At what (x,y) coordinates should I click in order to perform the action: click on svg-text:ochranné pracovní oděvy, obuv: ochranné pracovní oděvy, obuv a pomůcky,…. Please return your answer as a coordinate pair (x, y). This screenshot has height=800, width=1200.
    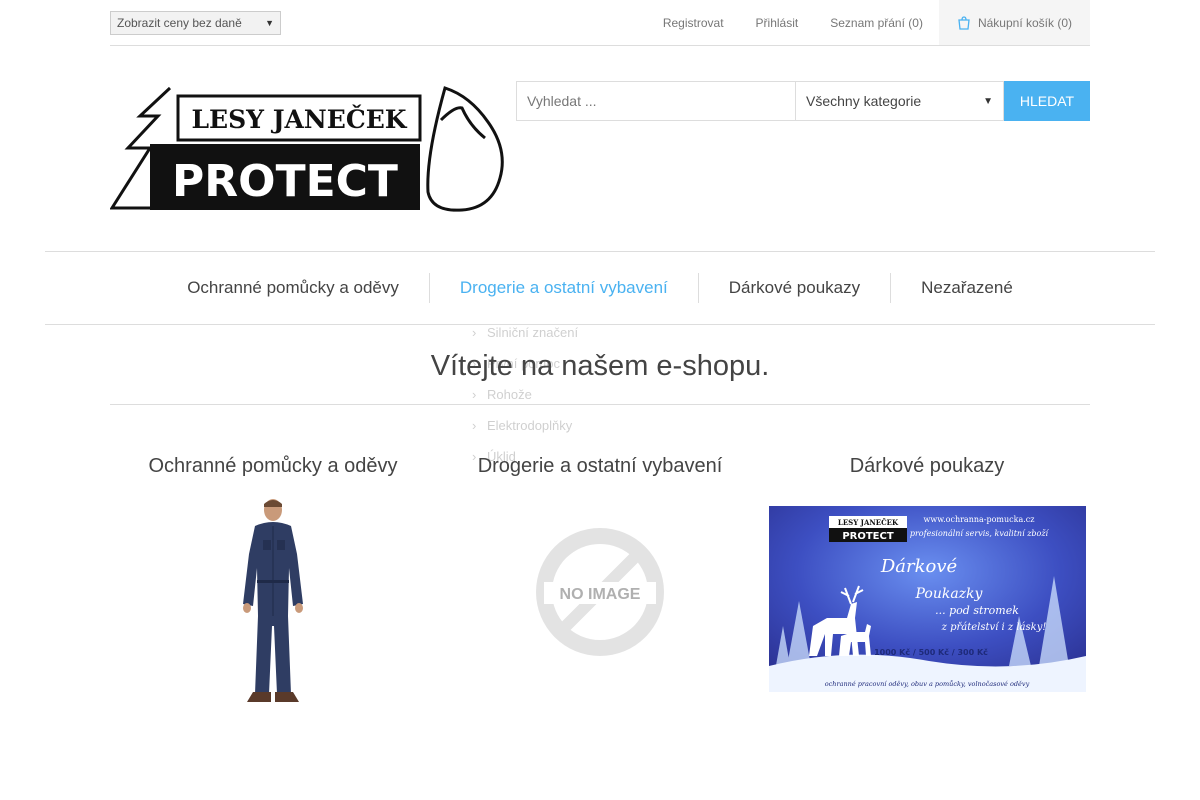
    Looking at the image, I should click on (926, 683).